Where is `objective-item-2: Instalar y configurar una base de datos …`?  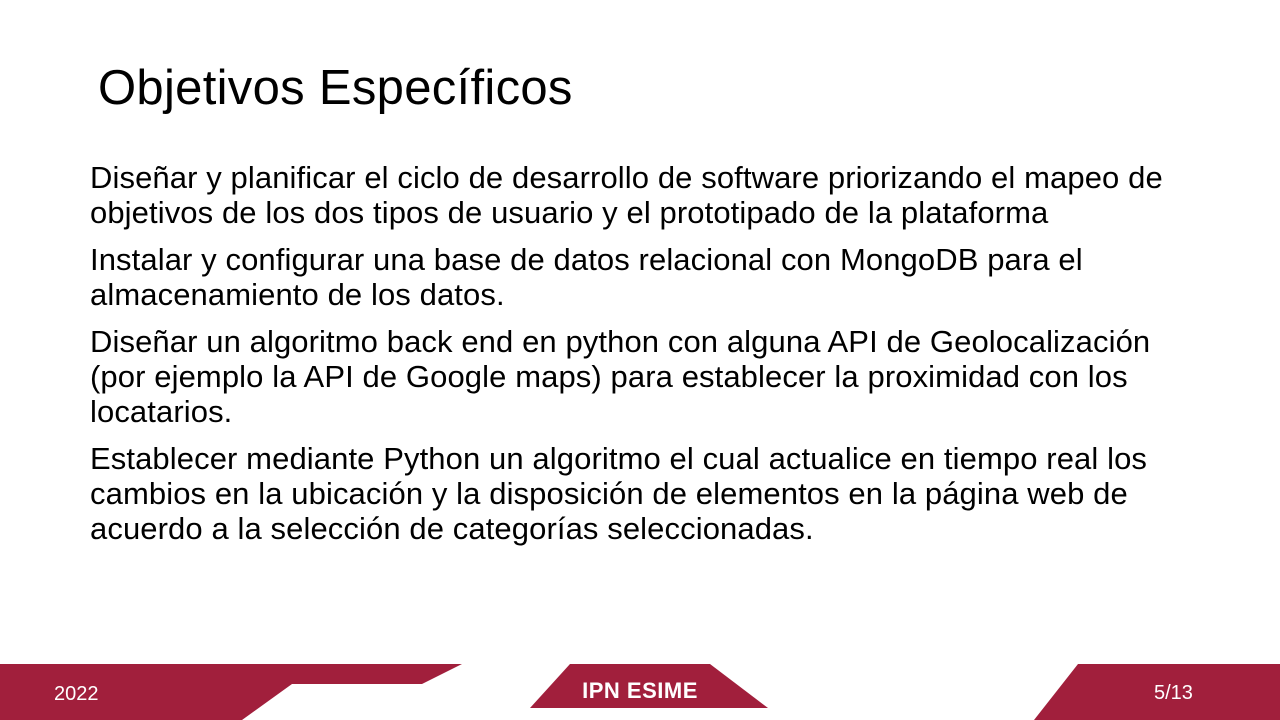
objective-item-2: Instalar y configurar una base de datos … is located at coordinates (586, 277).